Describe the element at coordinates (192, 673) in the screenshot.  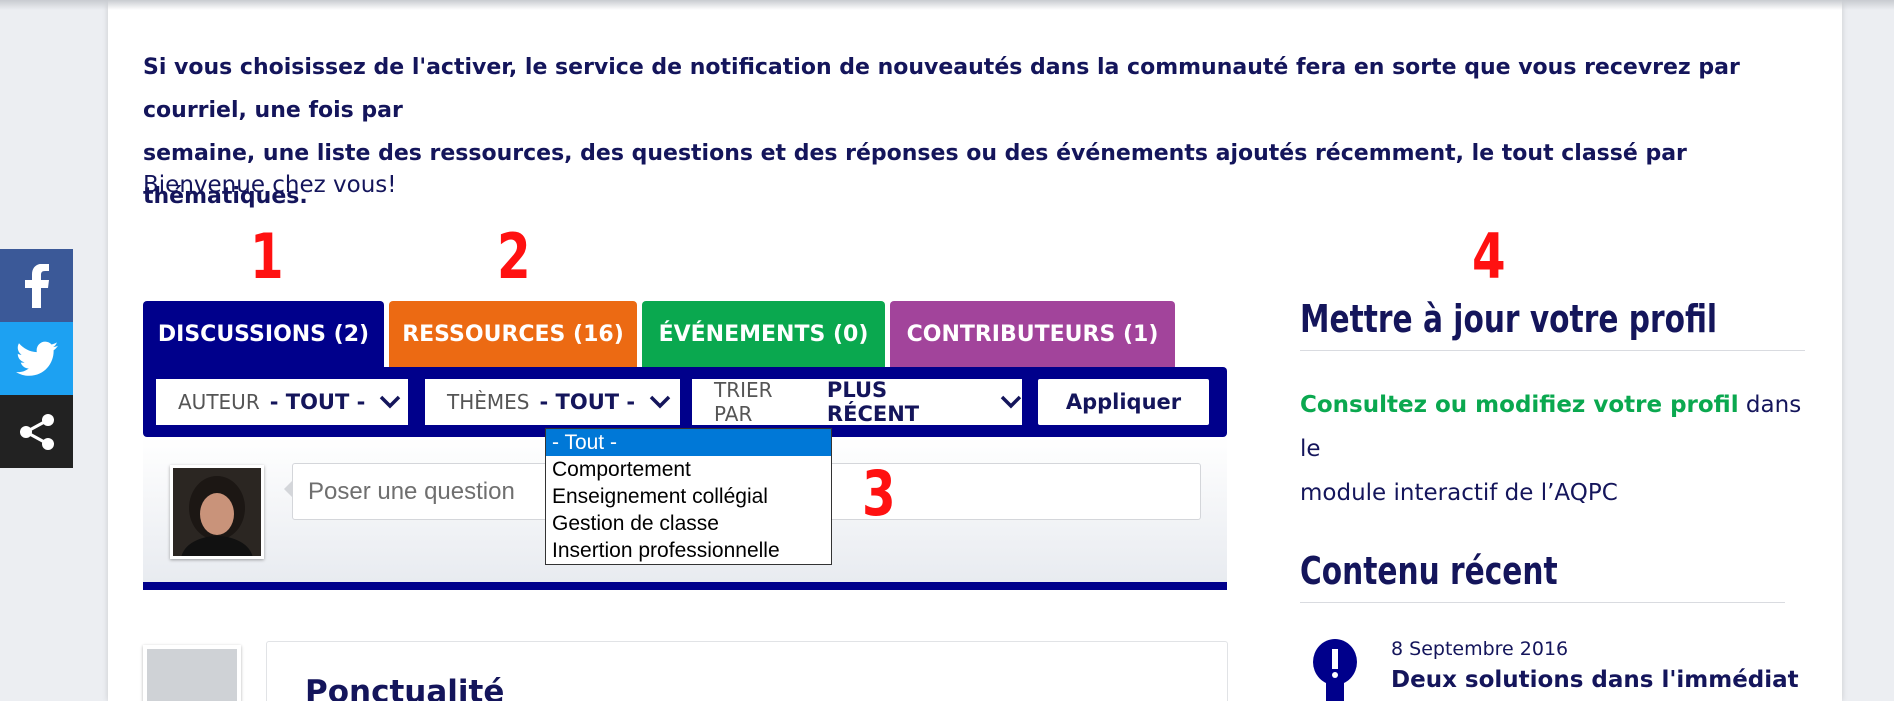
I see `post-thumbnail` at that location.